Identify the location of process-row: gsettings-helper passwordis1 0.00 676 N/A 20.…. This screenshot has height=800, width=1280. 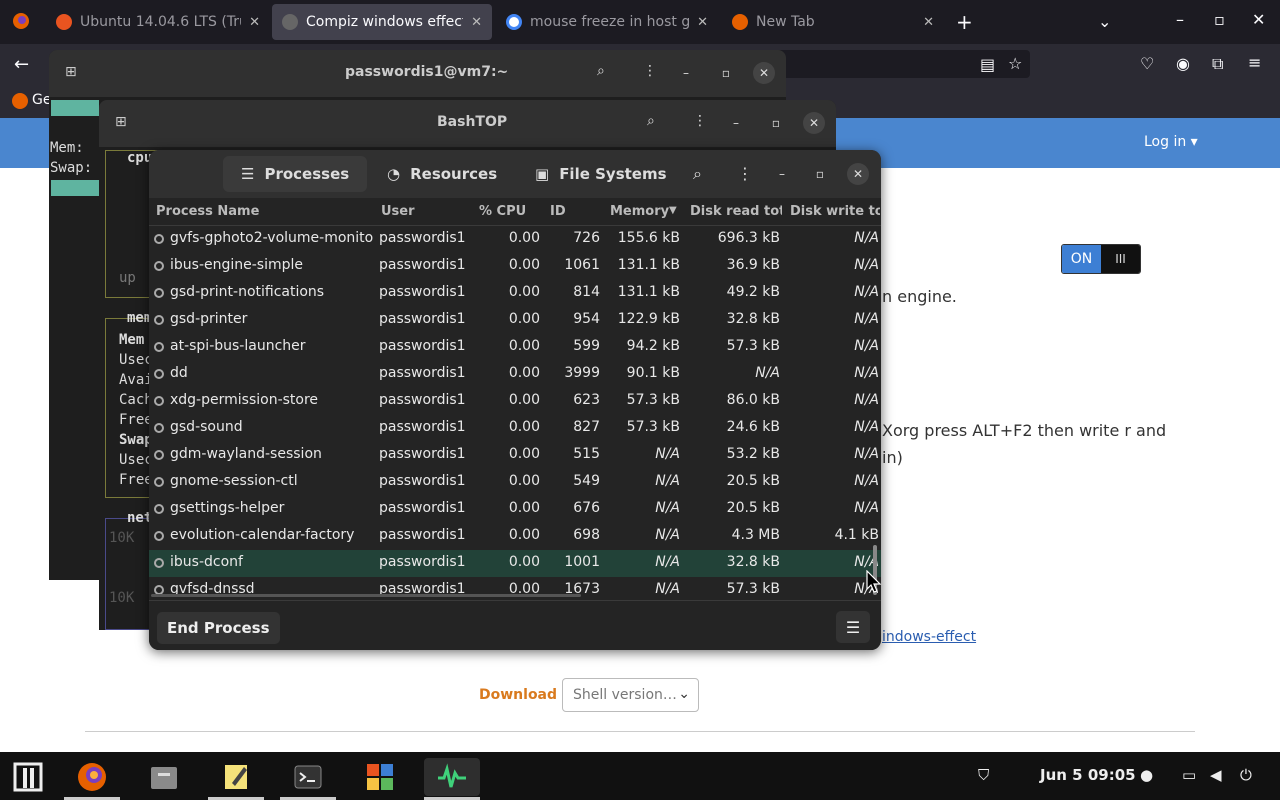
(515, 509).